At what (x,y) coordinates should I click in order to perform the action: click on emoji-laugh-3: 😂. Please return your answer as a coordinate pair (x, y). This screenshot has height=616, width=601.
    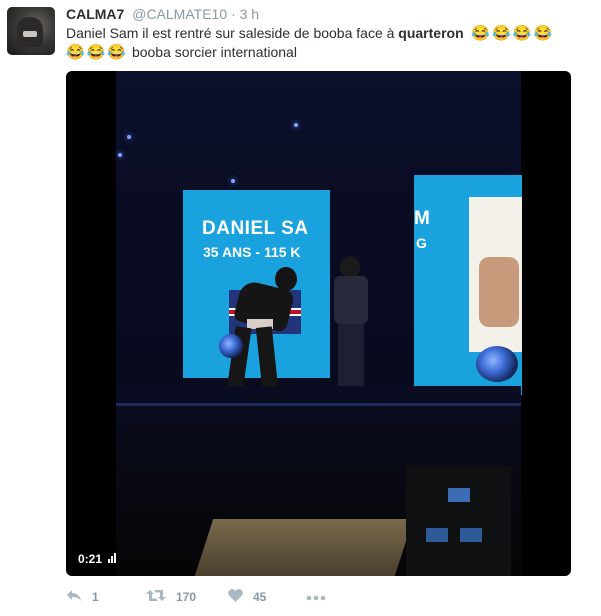
    Looking at the image, I should click on (522, 33).